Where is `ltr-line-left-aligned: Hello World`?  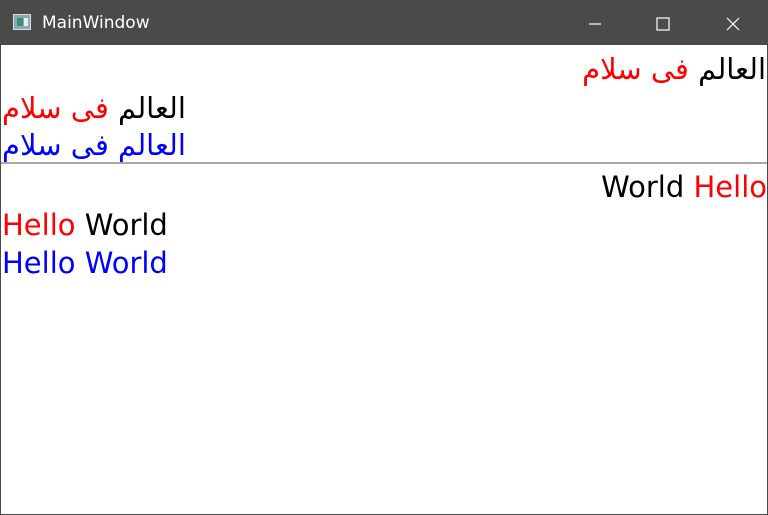 ltr-line-left-aligned: Hello World is located at coordinates (85, 225).